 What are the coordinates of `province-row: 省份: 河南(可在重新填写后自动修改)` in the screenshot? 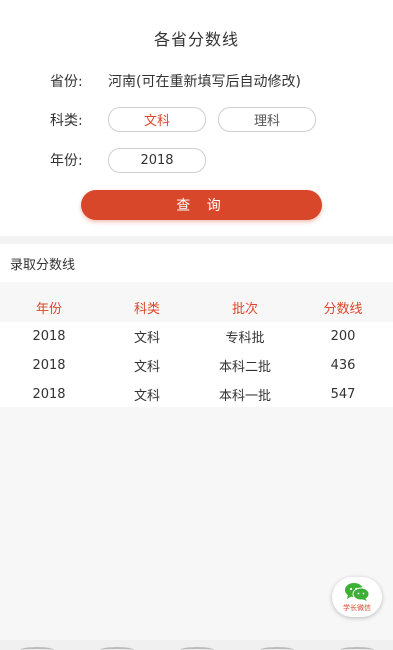 It's located at (196, 81).